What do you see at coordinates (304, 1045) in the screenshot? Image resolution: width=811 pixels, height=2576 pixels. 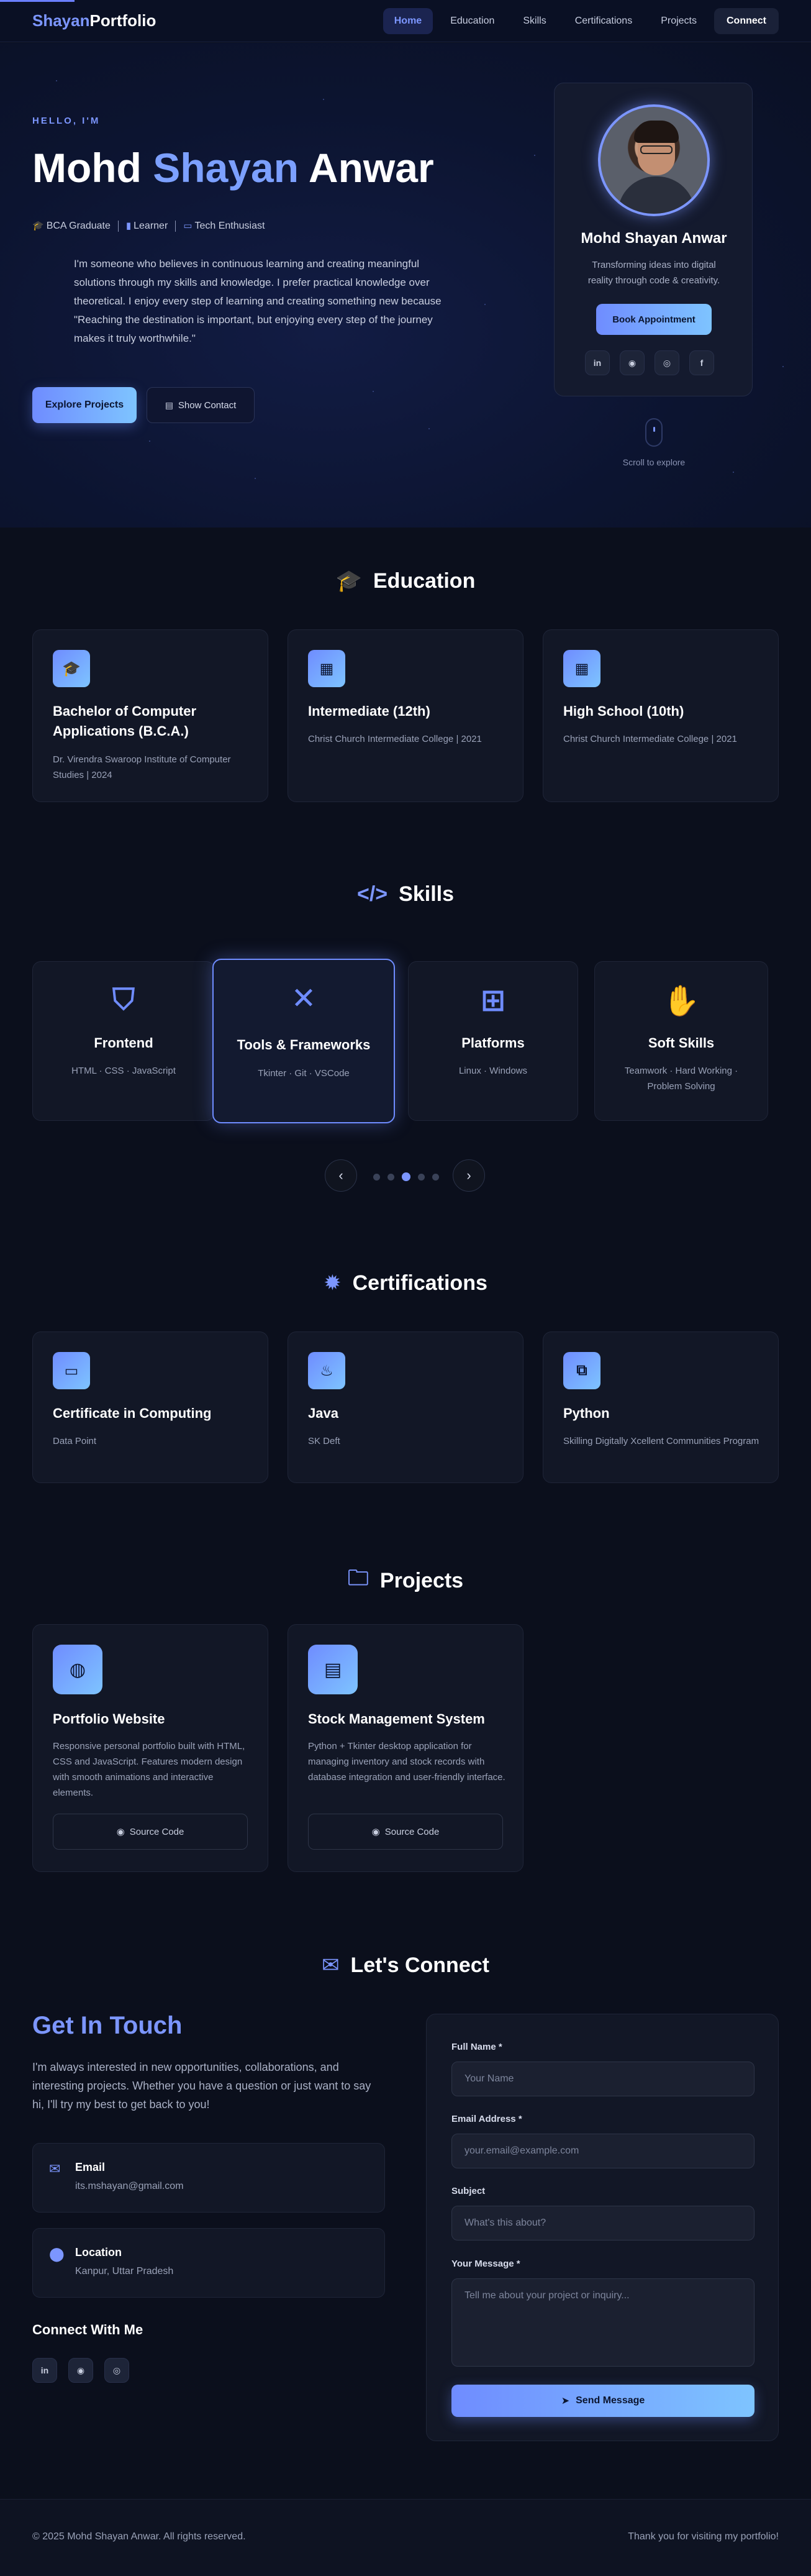 I see `skill-title: Tools & Frameworks` at bounding box center [304, 1045].